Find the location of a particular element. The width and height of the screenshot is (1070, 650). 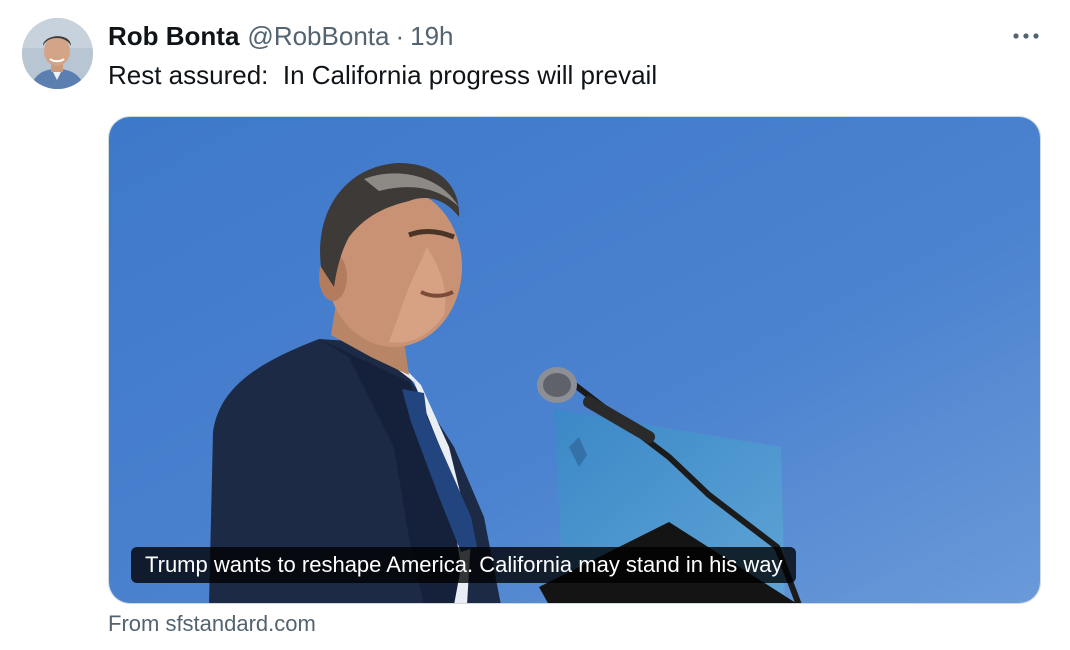

author-handle: @RobBonta is located at coordinates (318, 36).